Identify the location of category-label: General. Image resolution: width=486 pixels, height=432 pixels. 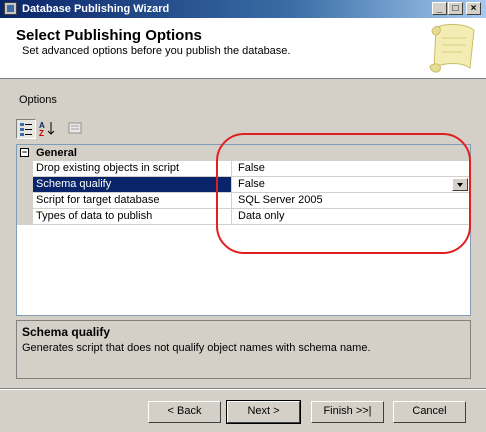
(56, 153).